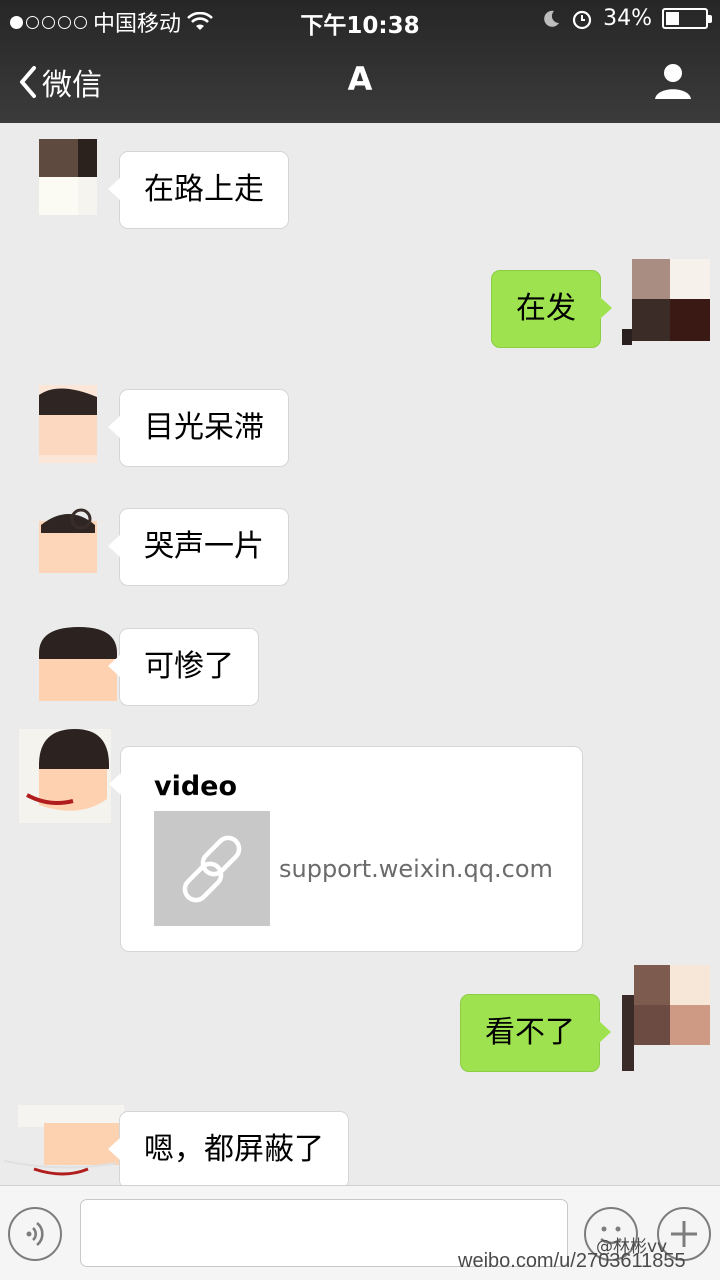 Image resolution: width=720 pixels, height=1280 pixels. I want to click on message-text: 可惨了, so click(189, 666).